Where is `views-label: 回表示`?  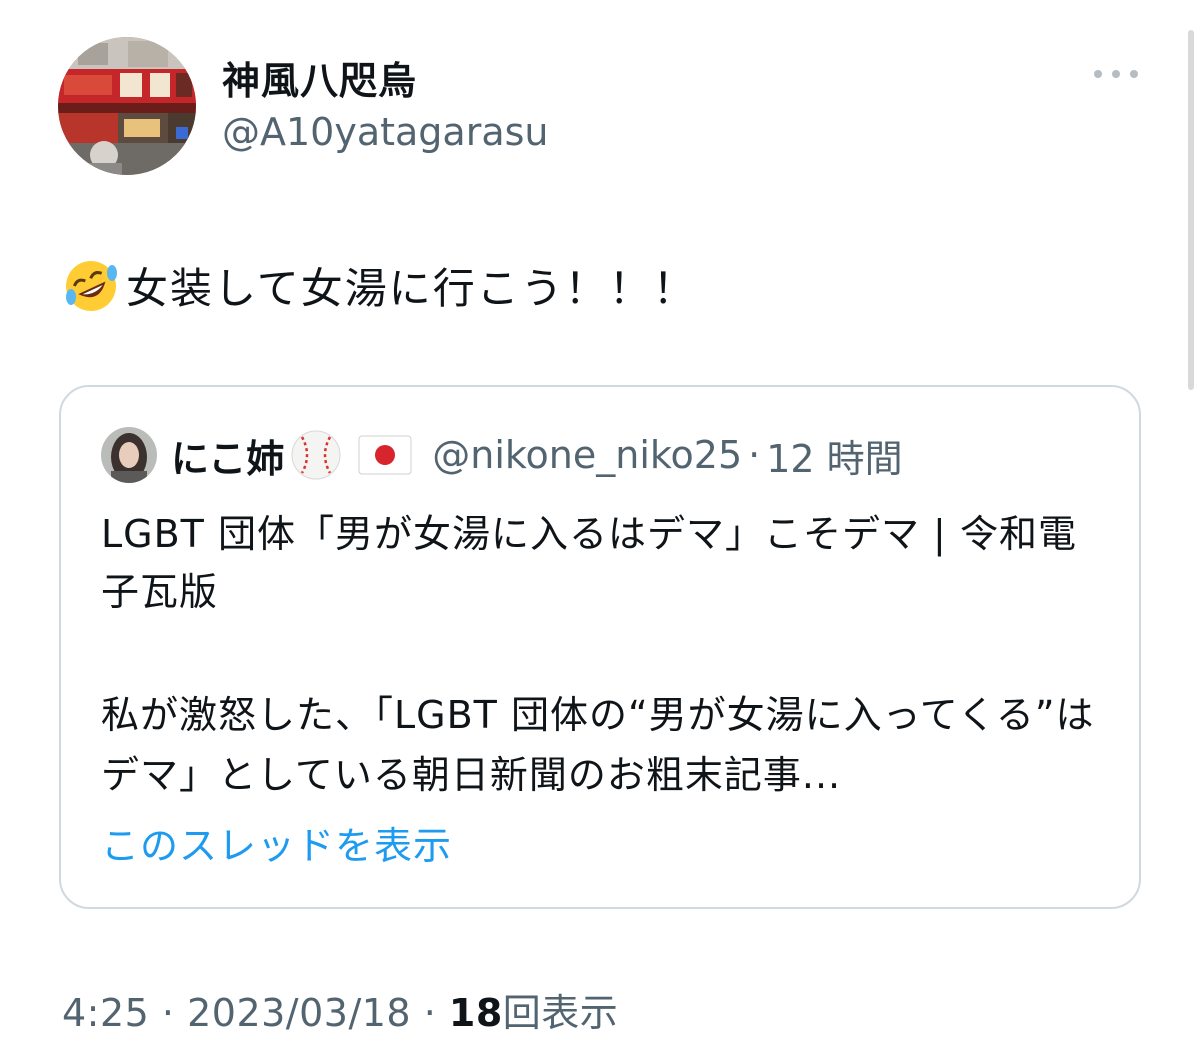
views-label: 回表示 is located at coordinates (560, 1013).